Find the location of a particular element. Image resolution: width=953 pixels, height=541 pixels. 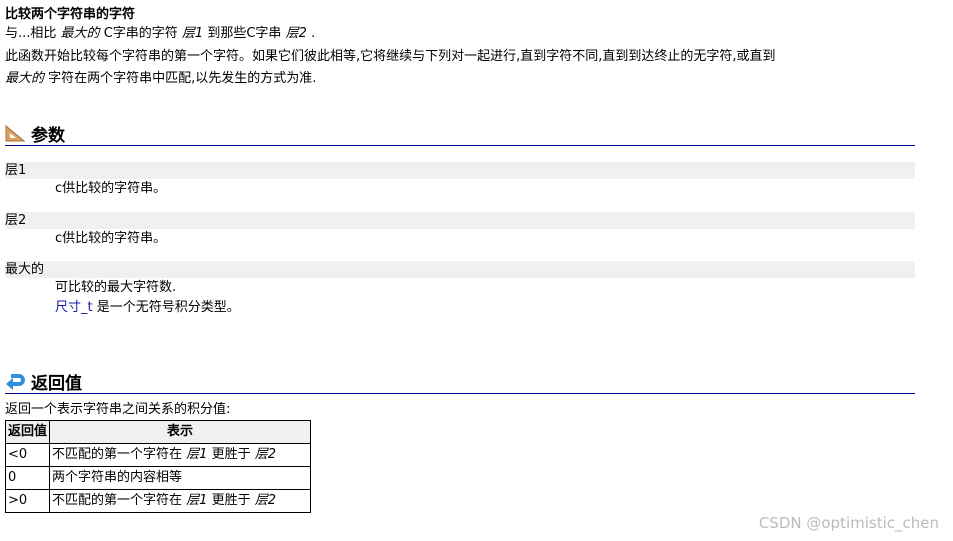

desc-text: 是一个无符号积分类型。 is located at coordinates (168, 307).